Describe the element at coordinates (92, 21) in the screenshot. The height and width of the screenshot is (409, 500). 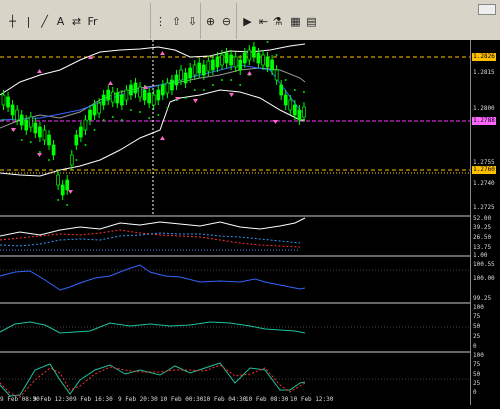
I see `fibonacci-icon: Fr` at that location.